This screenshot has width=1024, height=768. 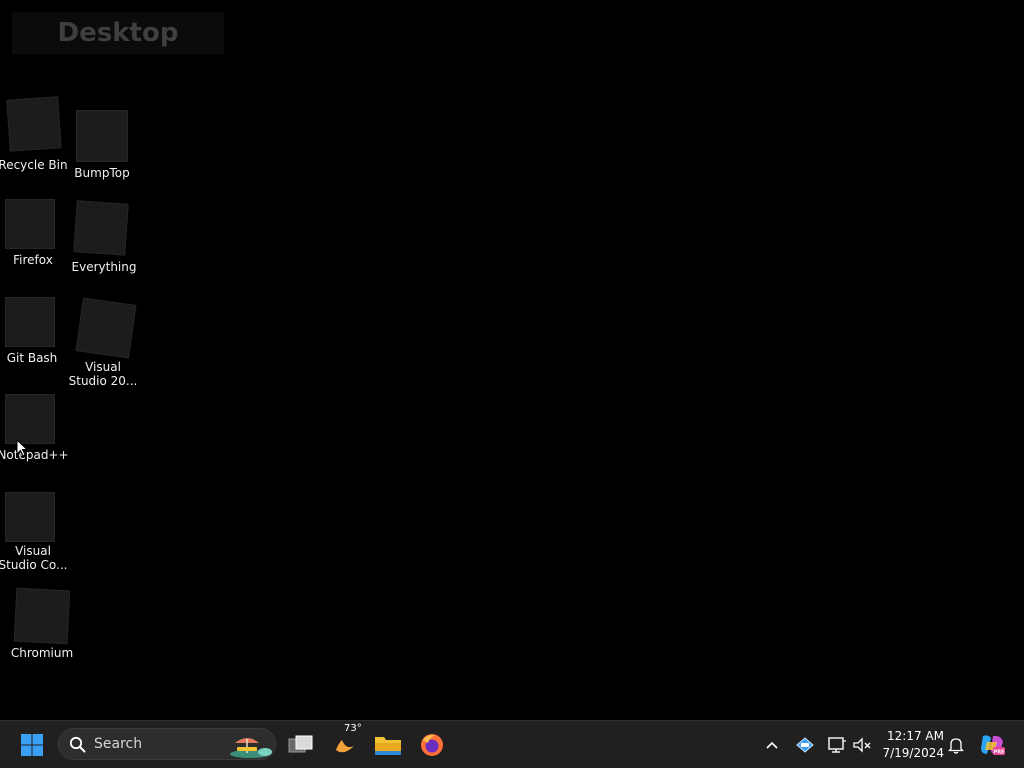 I want to click on copilot-button: PRE, so click(x=992, y=745).